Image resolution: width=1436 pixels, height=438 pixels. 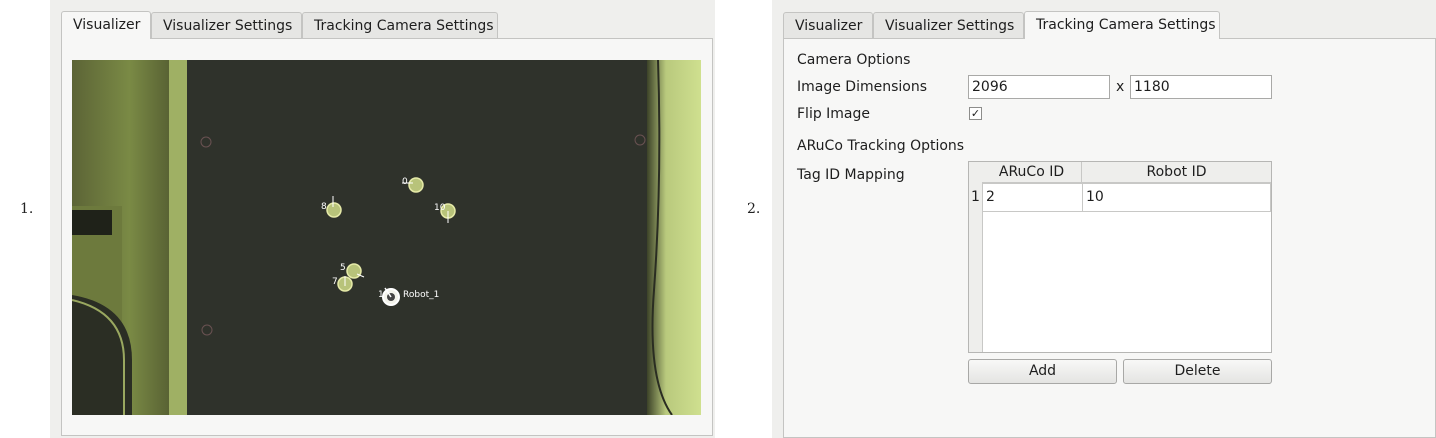 I want to click on marker-label-8: 8, so click(x=324, y=207).